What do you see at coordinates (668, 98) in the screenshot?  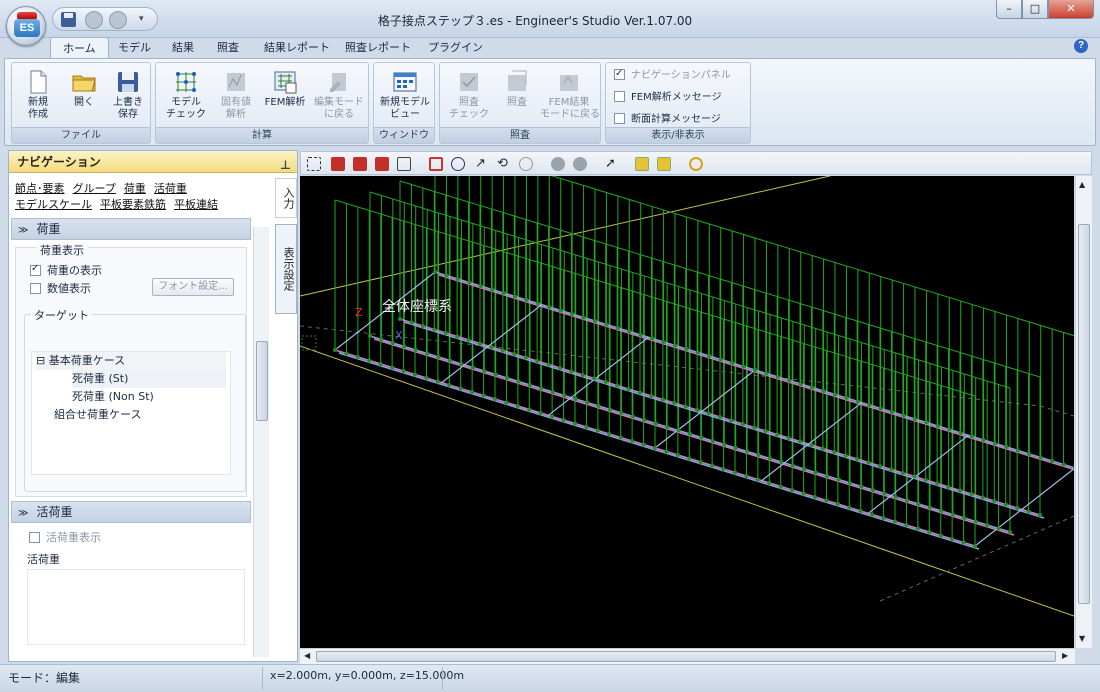 I see `fem-message-toggle: FEM解析メッセージ` at bounding box center [668, 98].